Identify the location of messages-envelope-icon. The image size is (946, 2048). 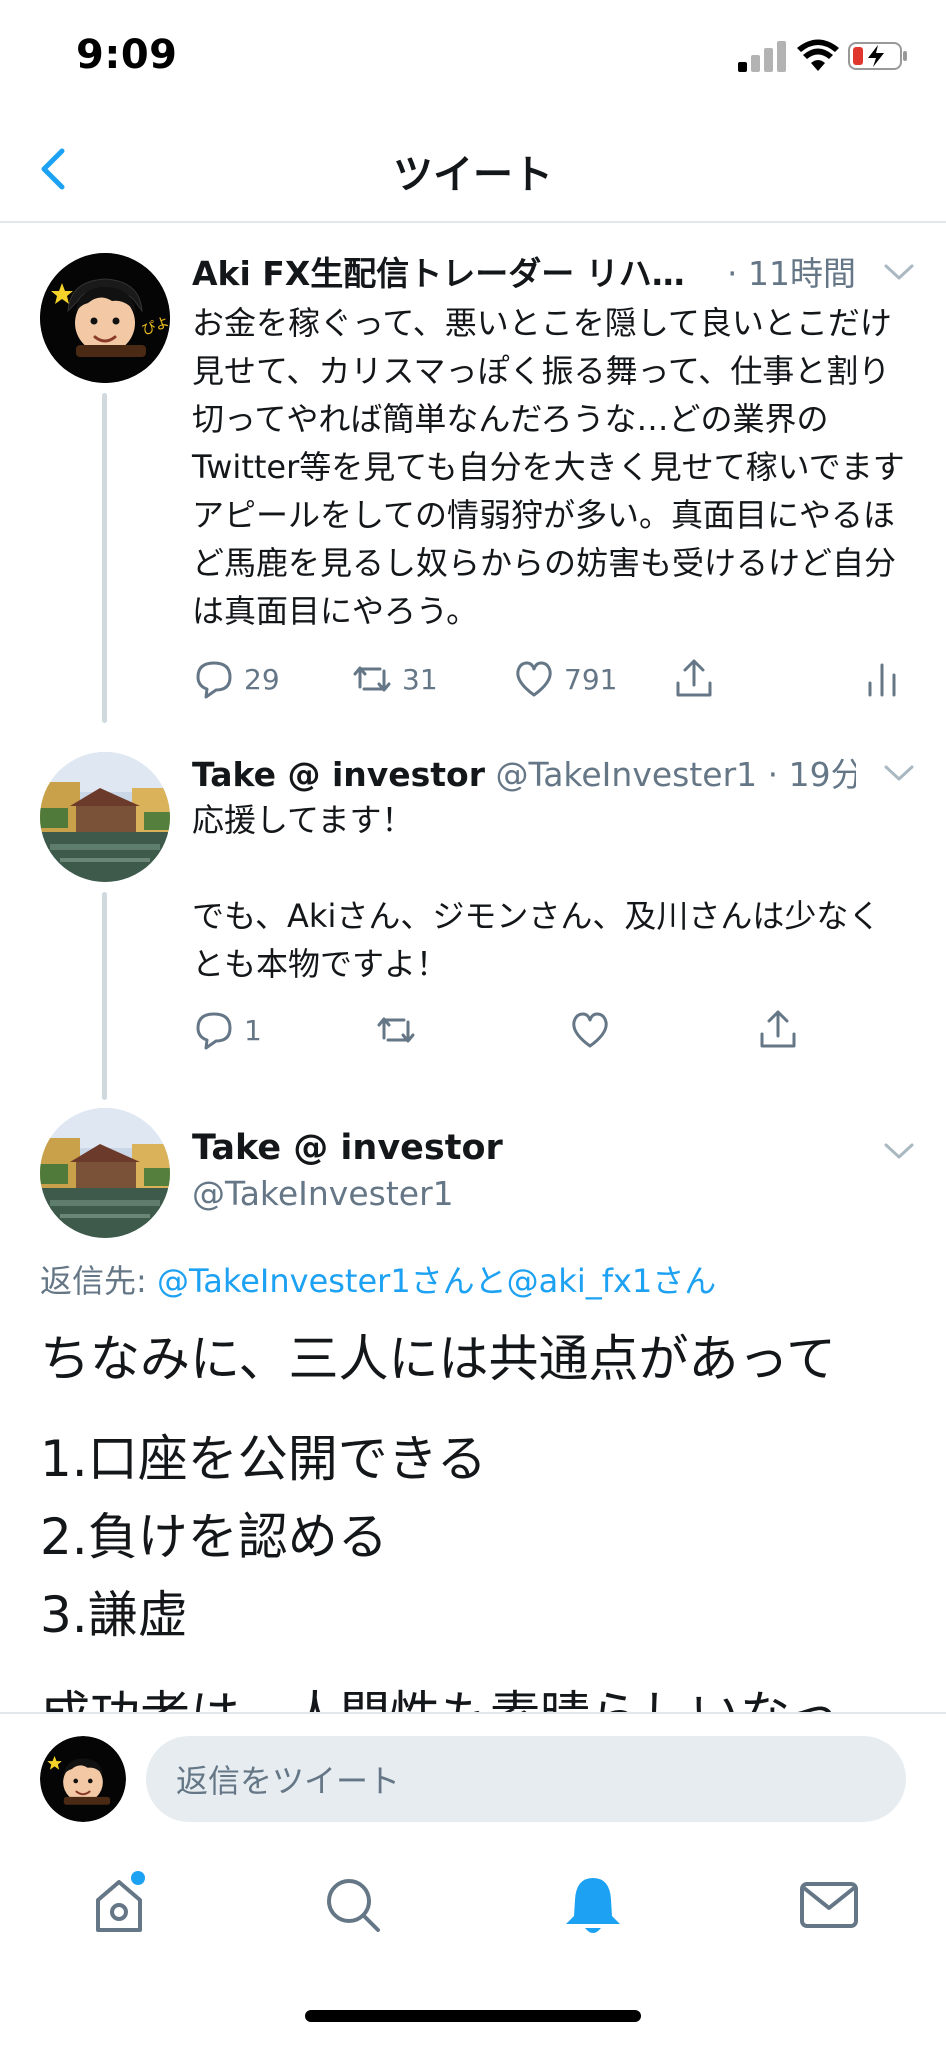
(829, 1905).